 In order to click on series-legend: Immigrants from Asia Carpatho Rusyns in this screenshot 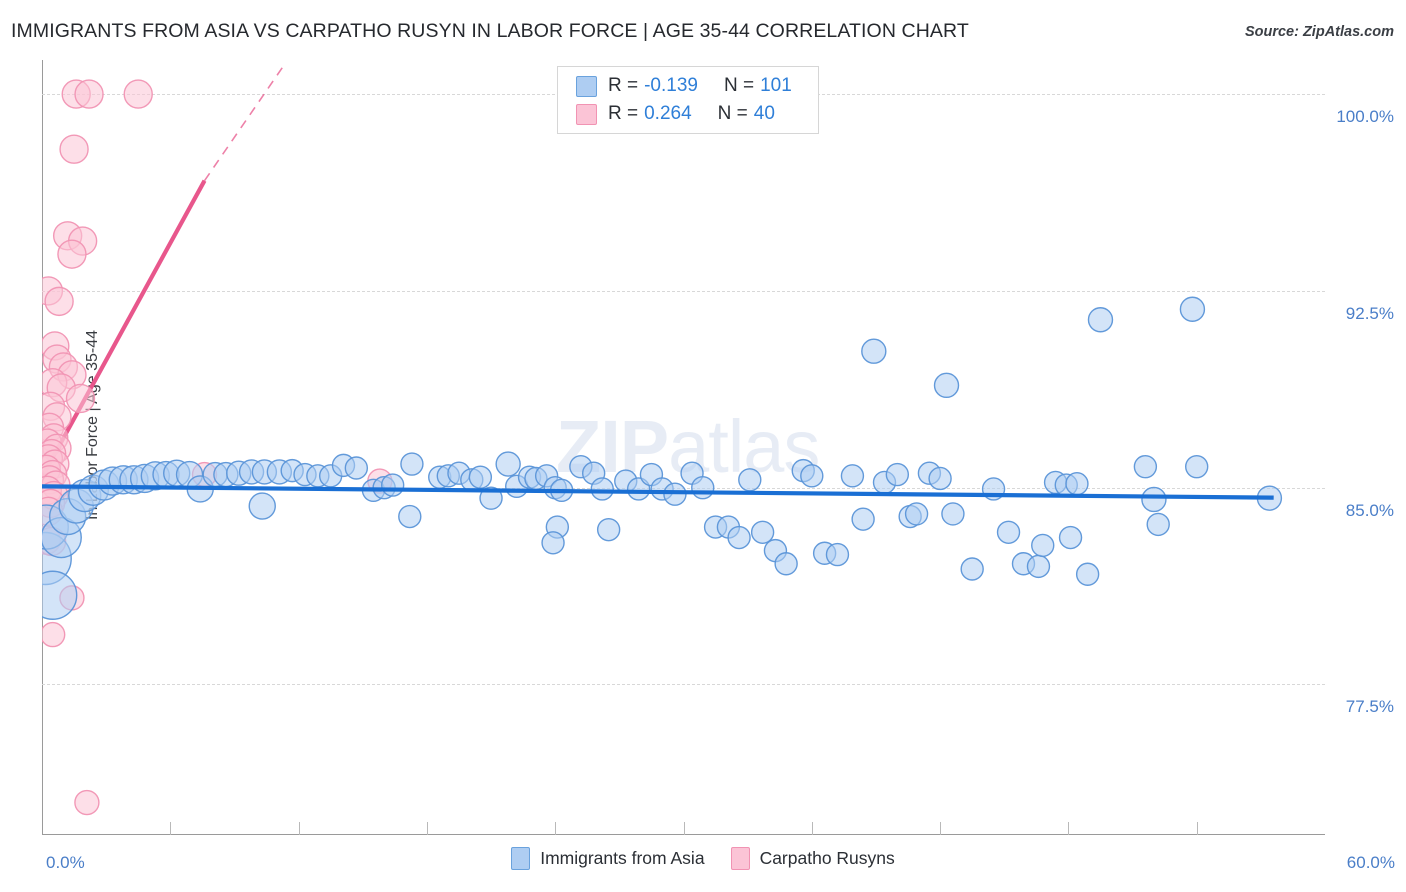, I will do `click(703, 858)`.